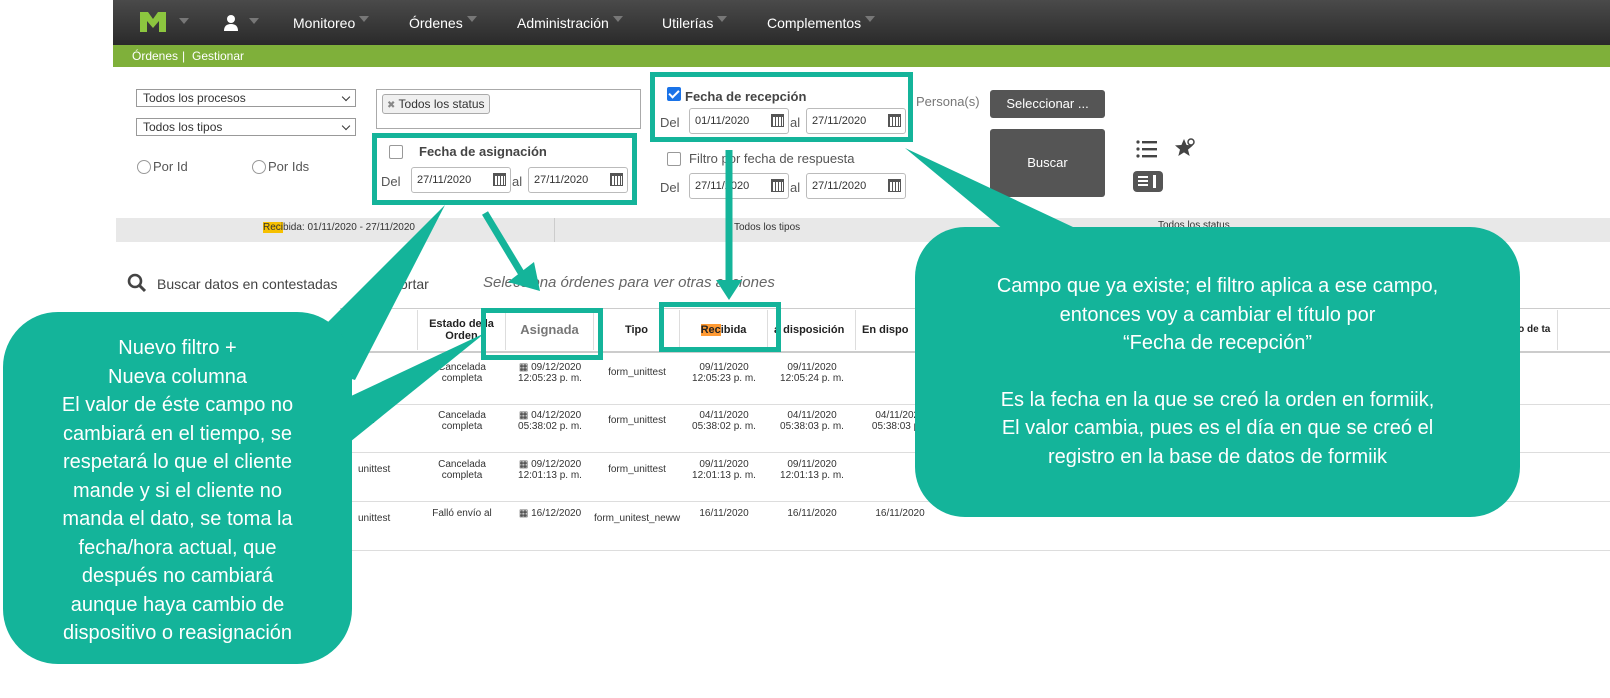 This screenshot has width=1610, height=698. I want to click on callout-line: manda el dato, se toma la, so click(177, 519).